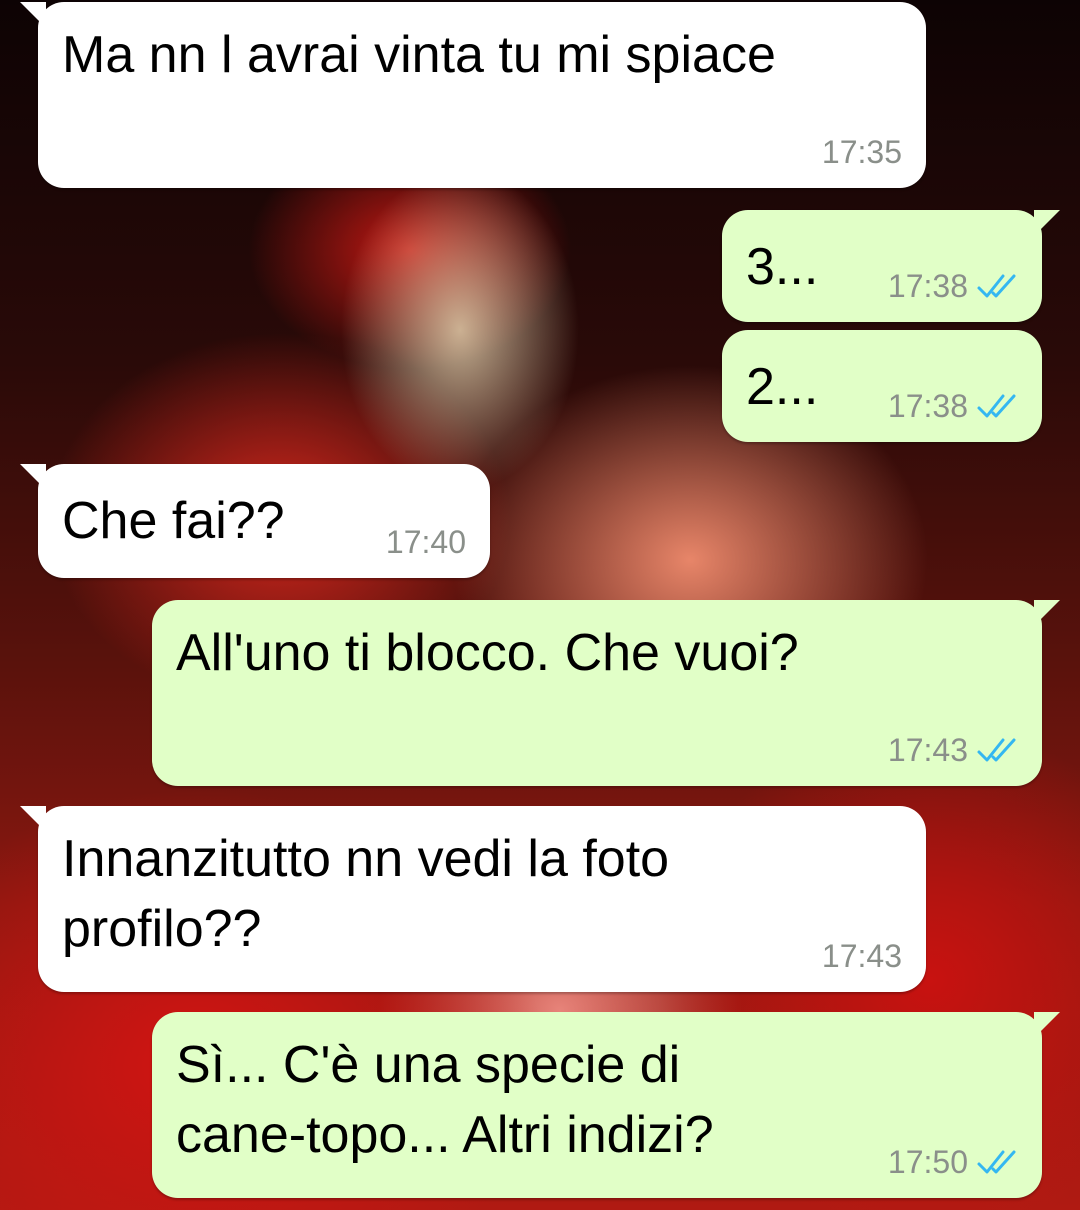  I want to click on message-text: All'uno ti blocco. Che vuoi?, so click(487, 653).